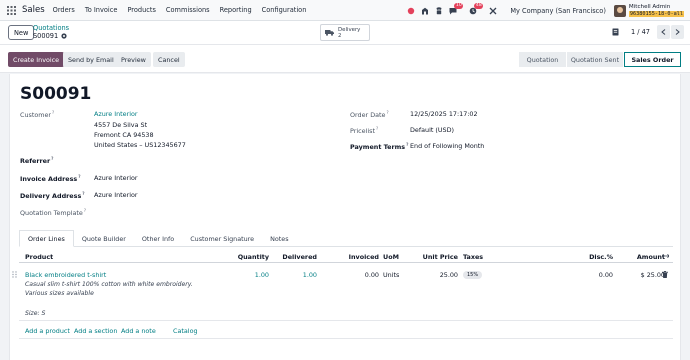  Describe the element at coordinates (479, 6) in the screenshot. I see `activities-badge: 48` at that location.